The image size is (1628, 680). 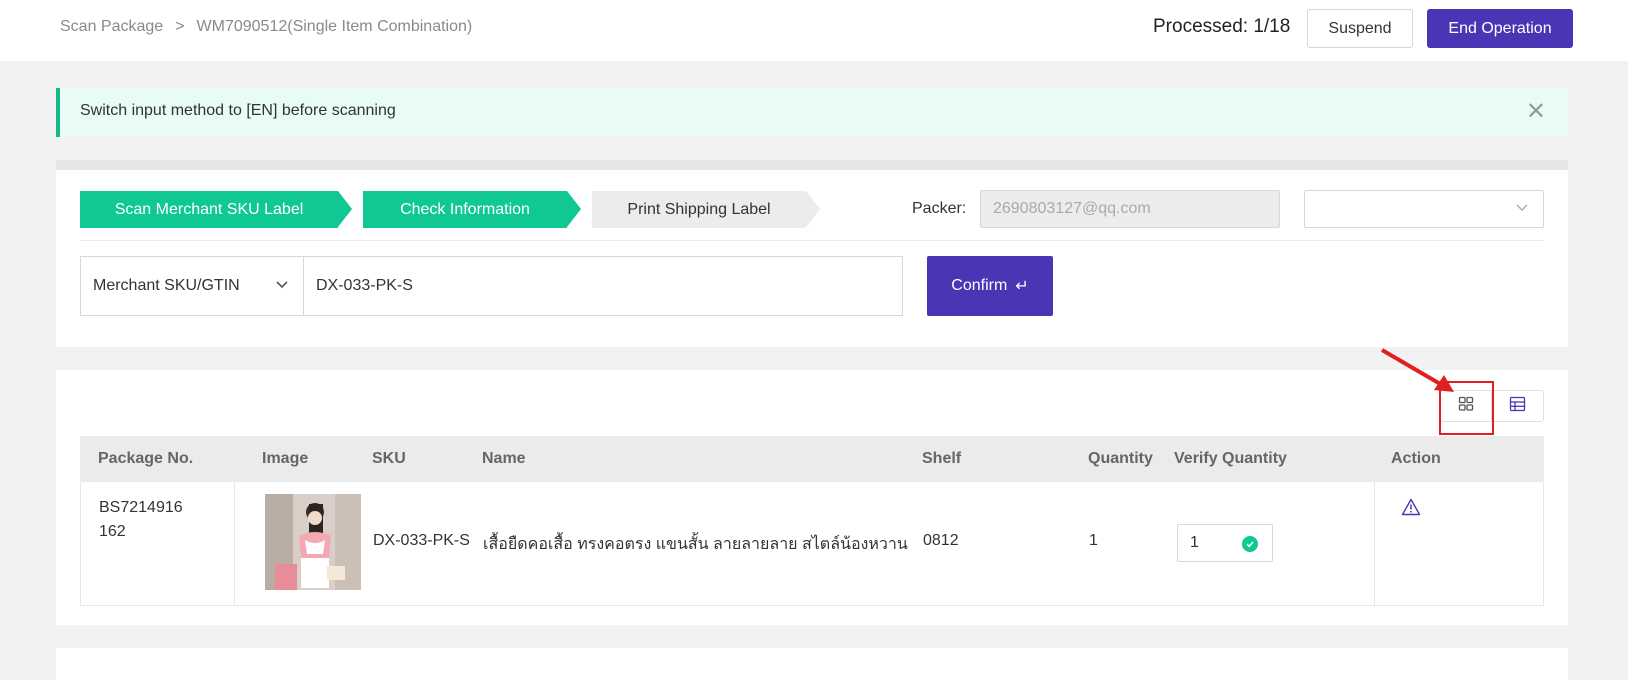 I want to click on packer-dropdown, so click(x=1424, y=209).